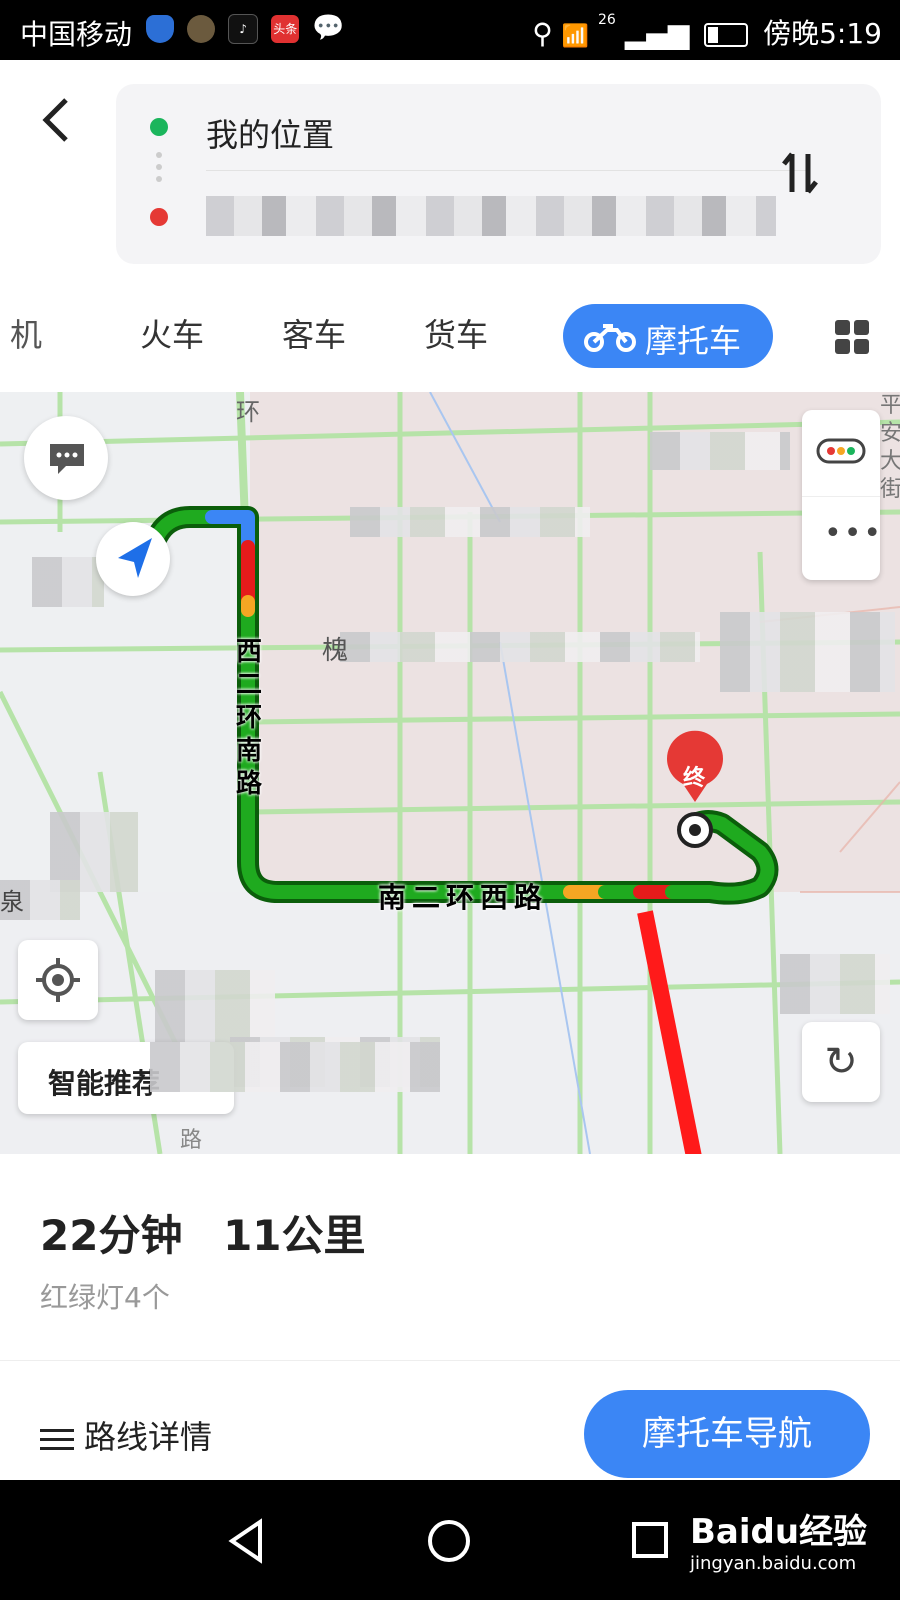 Image resolution: width=900 pixels, height=1600 pixels. Describe the element at coordinates (160, 29) in the screenshot. I see `shield-icon` at that location.